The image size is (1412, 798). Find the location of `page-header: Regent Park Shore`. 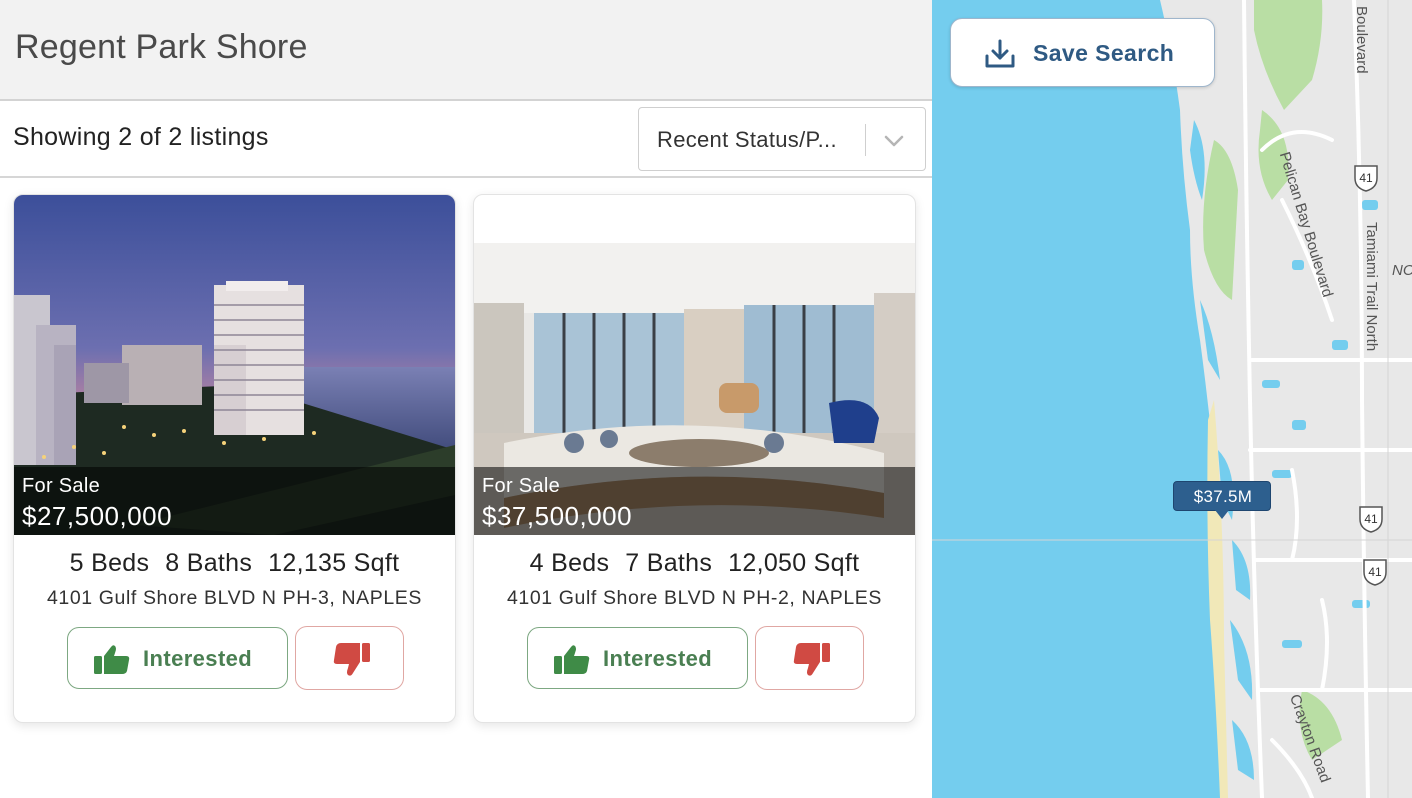

page-header: Regent Park Shore is located at coordinates (466, 50).